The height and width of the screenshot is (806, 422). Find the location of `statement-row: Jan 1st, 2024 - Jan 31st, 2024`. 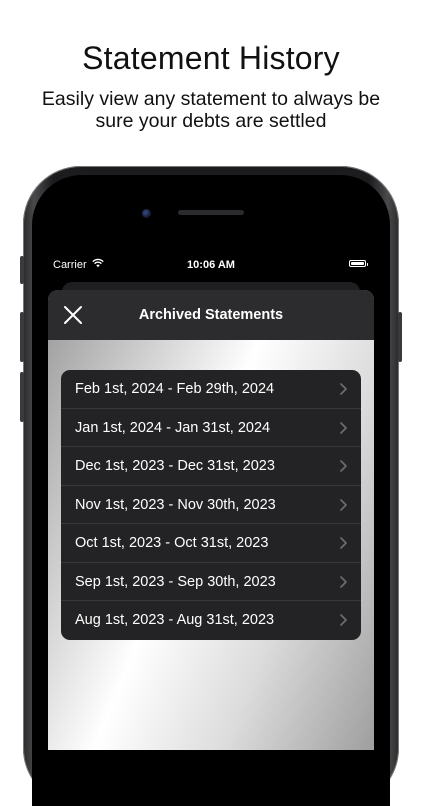

statement-row: Jan 1st, 2024 - Jan 31st, 2024 is located at coordinates (211, 428).